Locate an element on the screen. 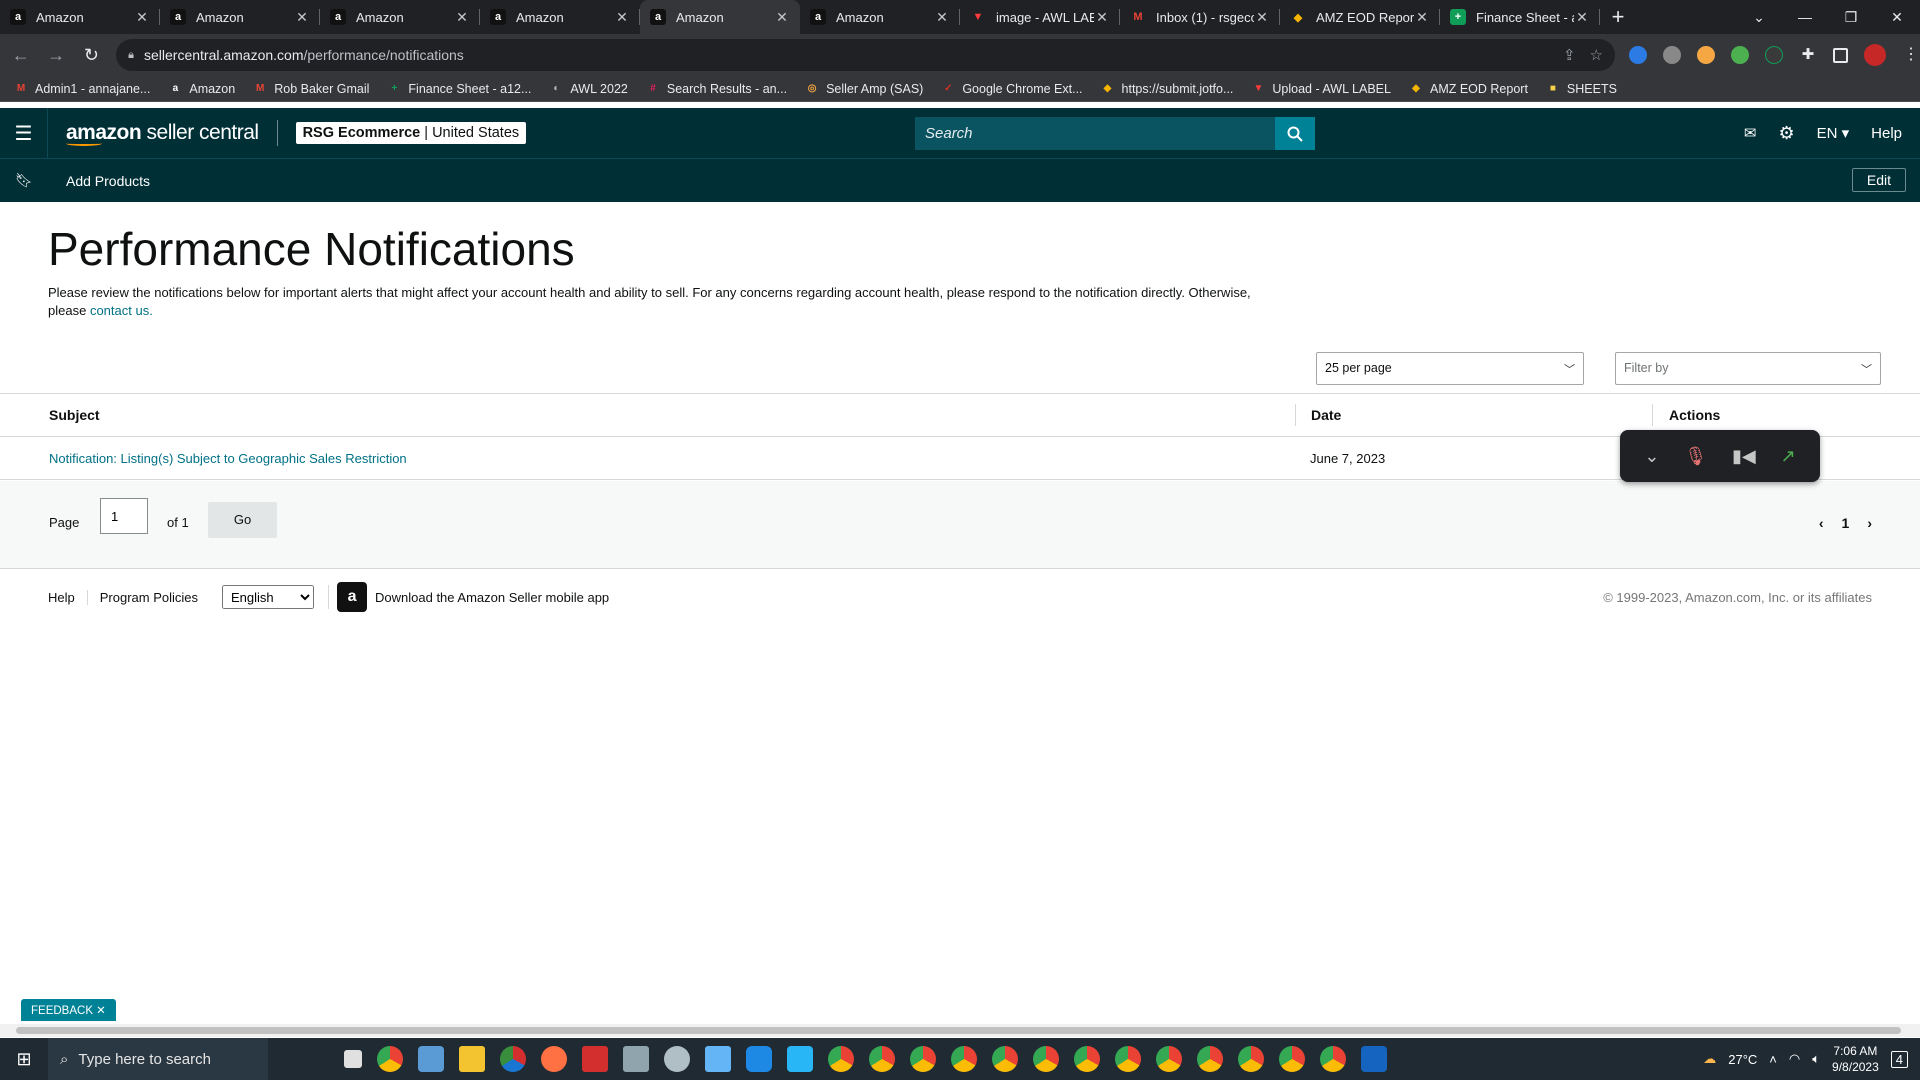 This screenshot has height=1080, width=1920. column-header-subject: Subject is located at coordinates (647, 415).